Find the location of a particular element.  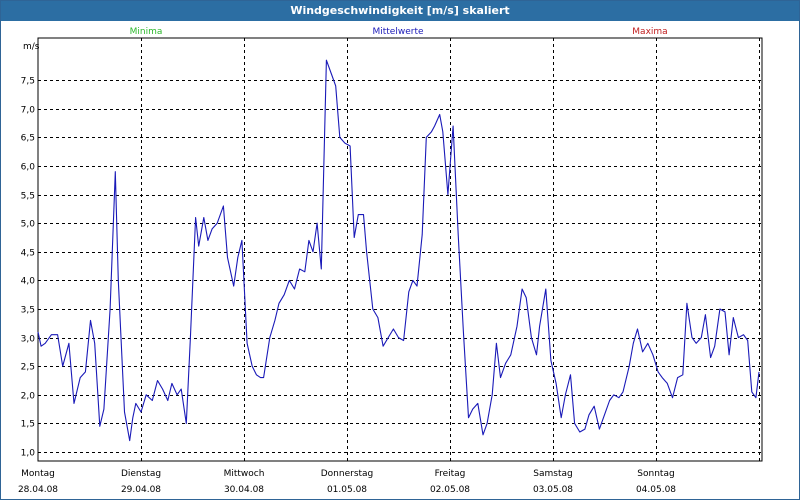

x-tick-day: Sonntag is located at coordinates (655, 474).